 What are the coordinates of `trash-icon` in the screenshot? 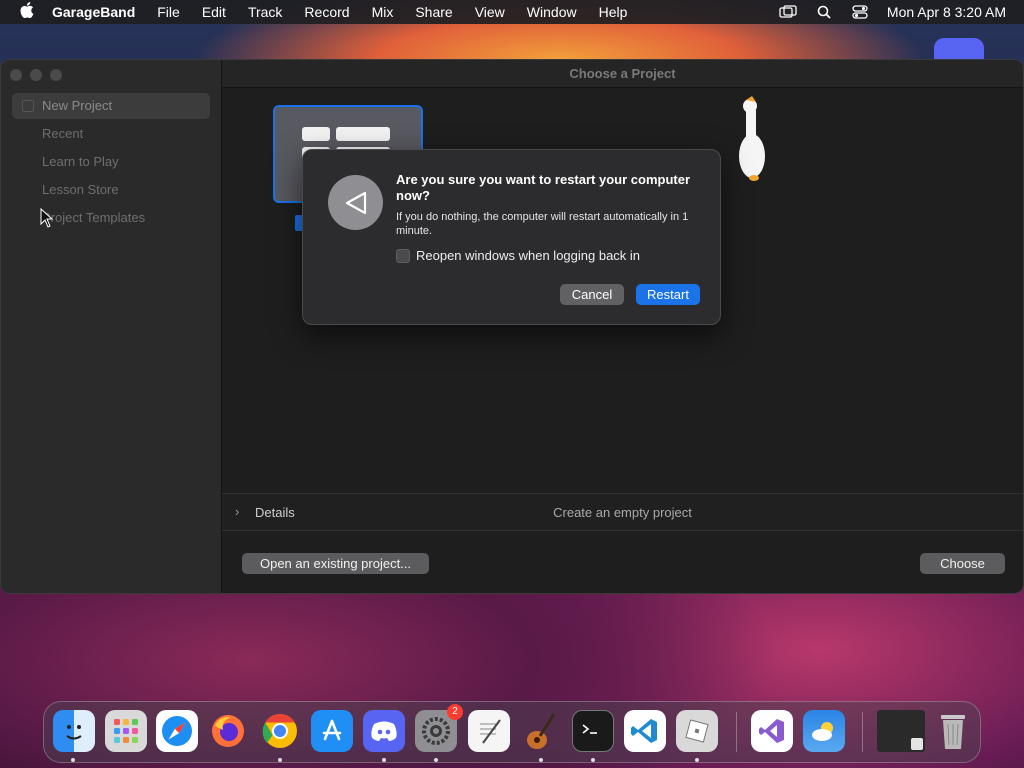 It's located at (953, 731).